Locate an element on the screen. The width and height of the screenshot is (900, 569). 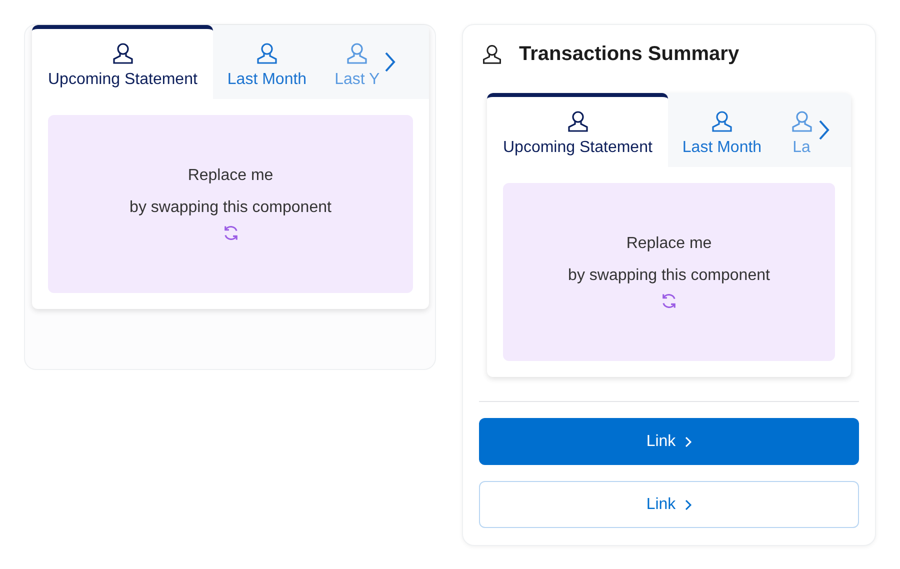
tab: La is located at coordinates (795, 130).